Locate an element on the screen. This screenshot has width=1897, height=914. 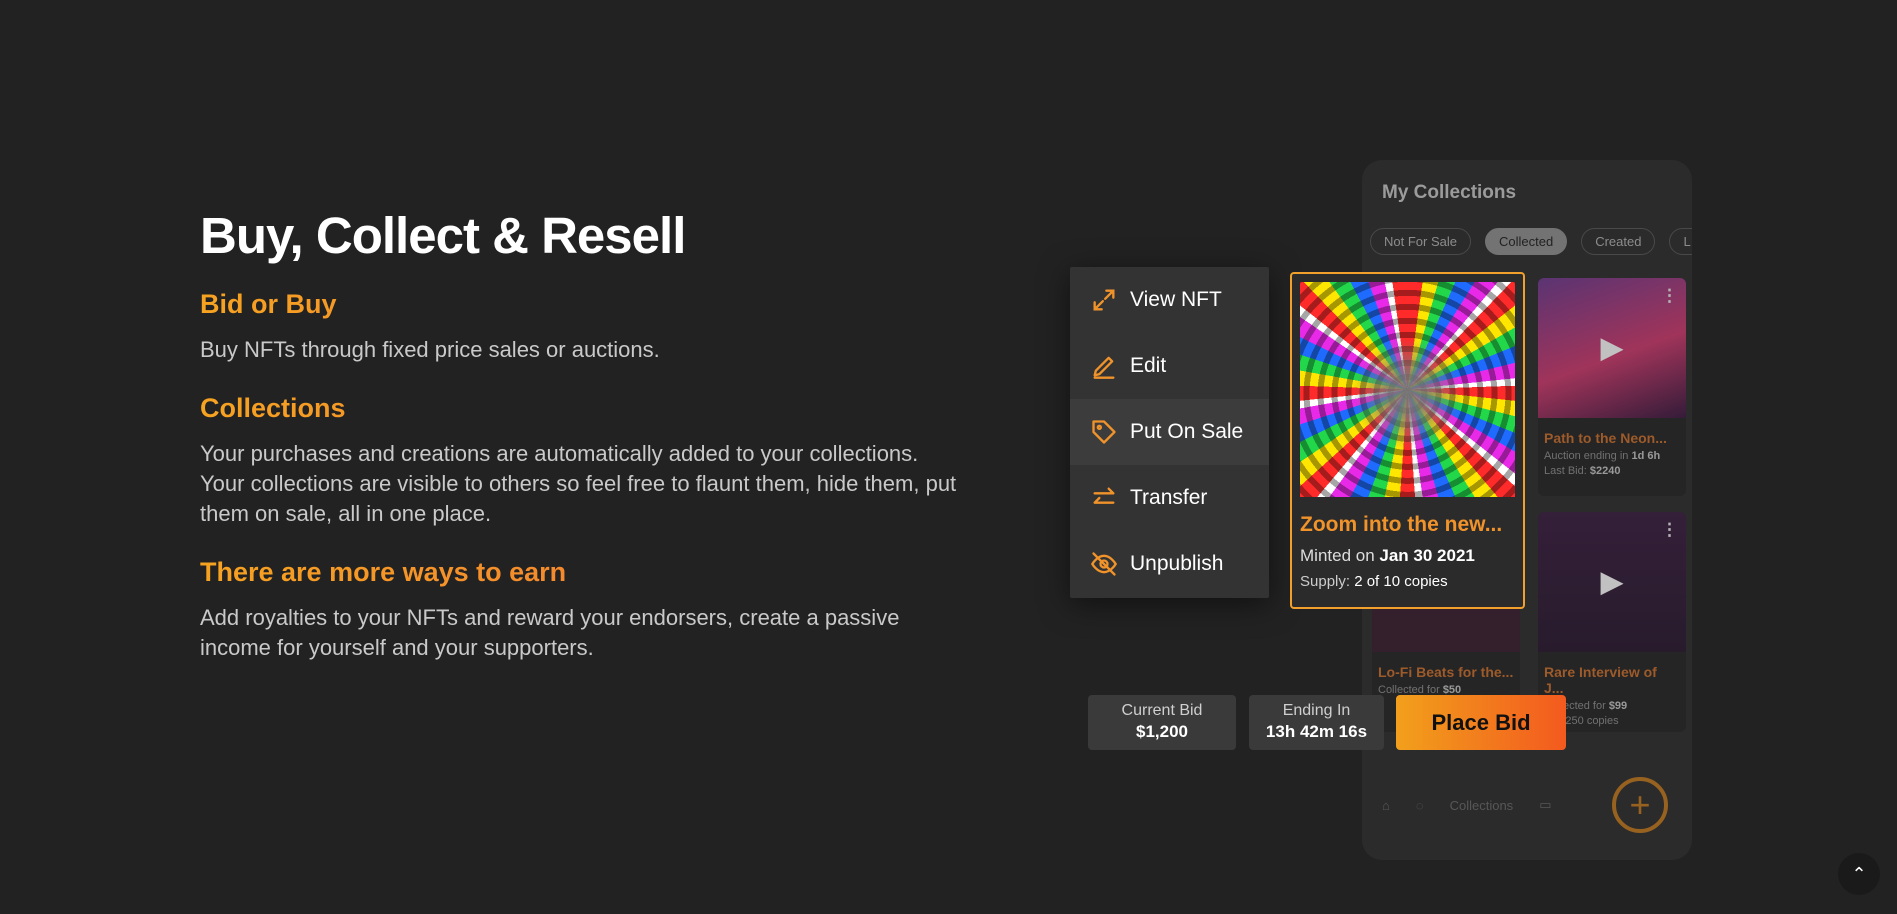
card-meta: Auction ending in 1d 6h is located at coordinates (1602, 456).